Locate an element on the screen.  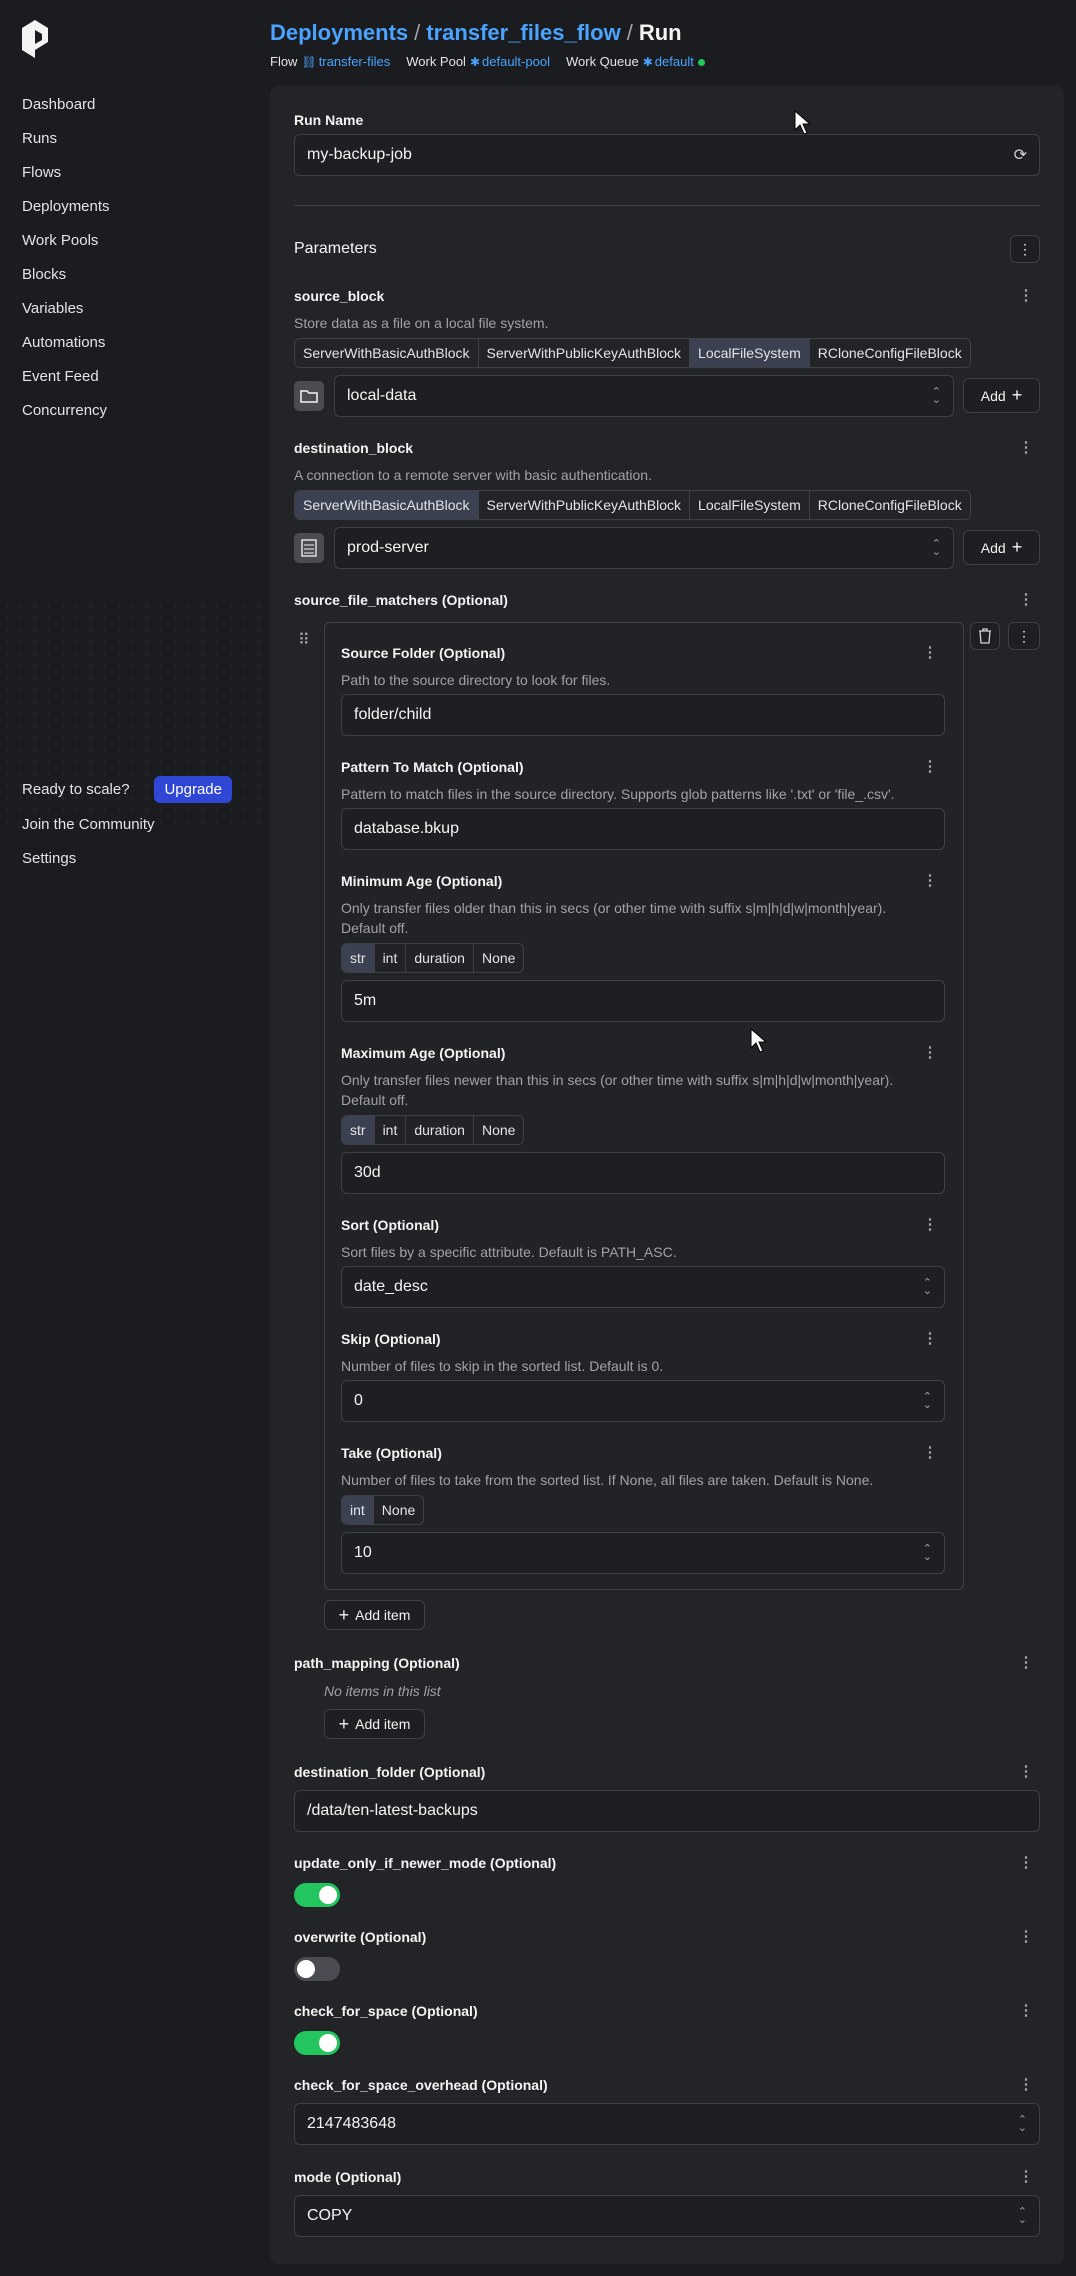
nav-runs: Runs is located at coordinates (39, 138).